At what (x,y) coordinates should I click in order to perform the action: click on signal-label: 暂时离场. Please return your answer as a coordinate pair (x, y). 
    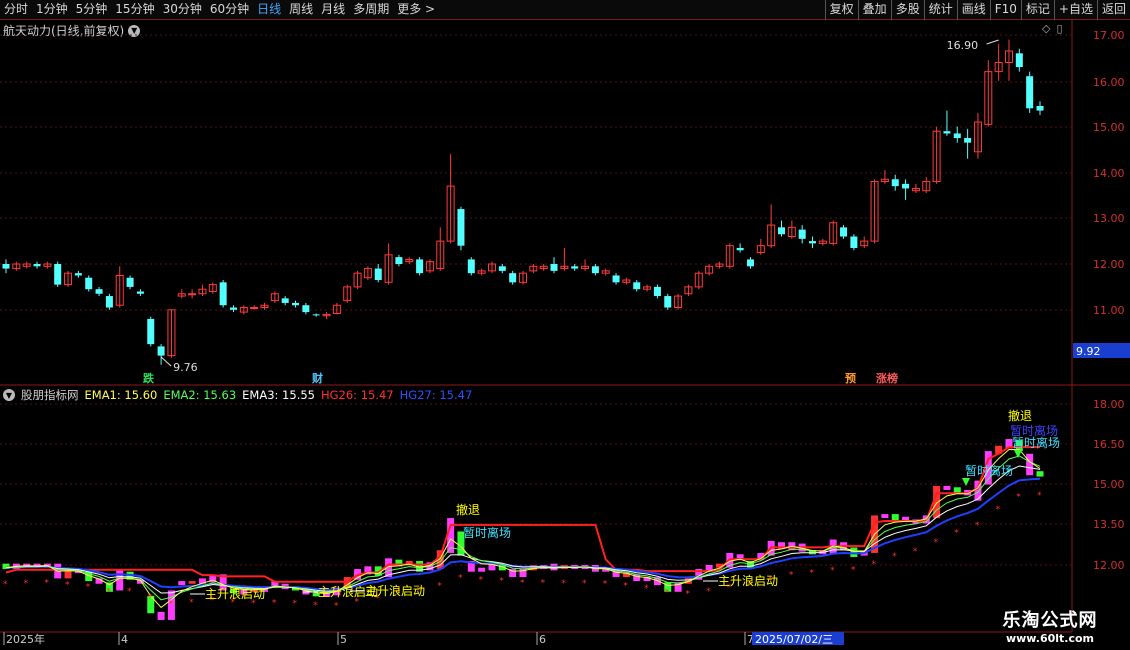
    Looking at the image, I should click on (989, 470).